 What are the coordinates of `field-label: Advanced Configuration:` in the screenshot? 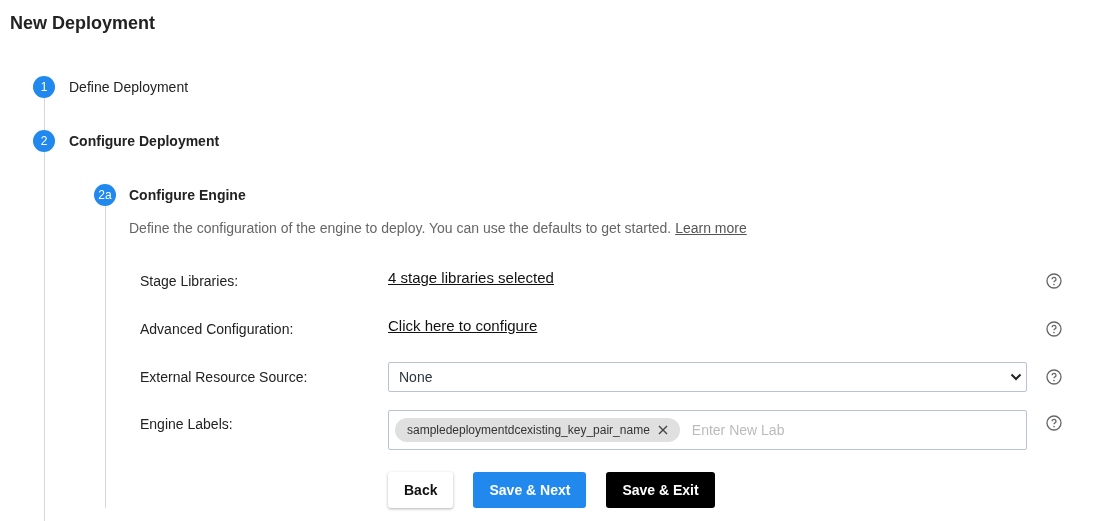 It's located at (217, 329).